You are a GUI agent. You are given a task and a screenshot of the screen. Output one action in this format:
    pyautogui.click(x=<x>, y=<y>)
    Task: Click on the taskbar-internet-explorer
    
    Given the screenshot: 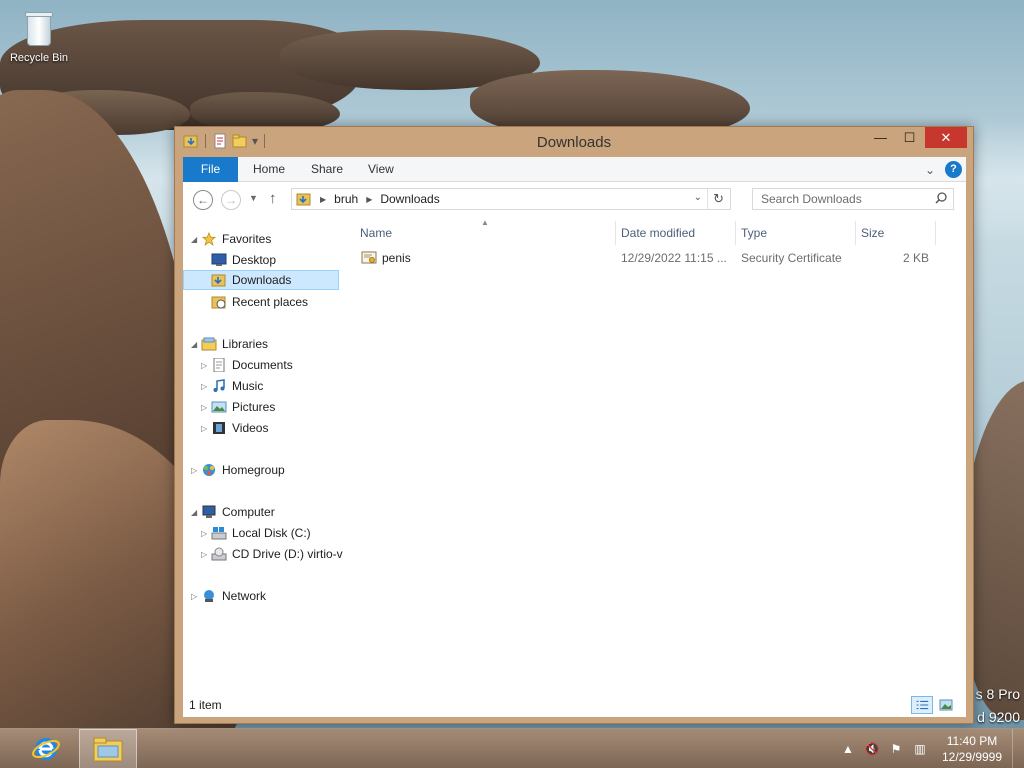 What is the action you would take?
    pyautogui.click(x=46, y=748)
    